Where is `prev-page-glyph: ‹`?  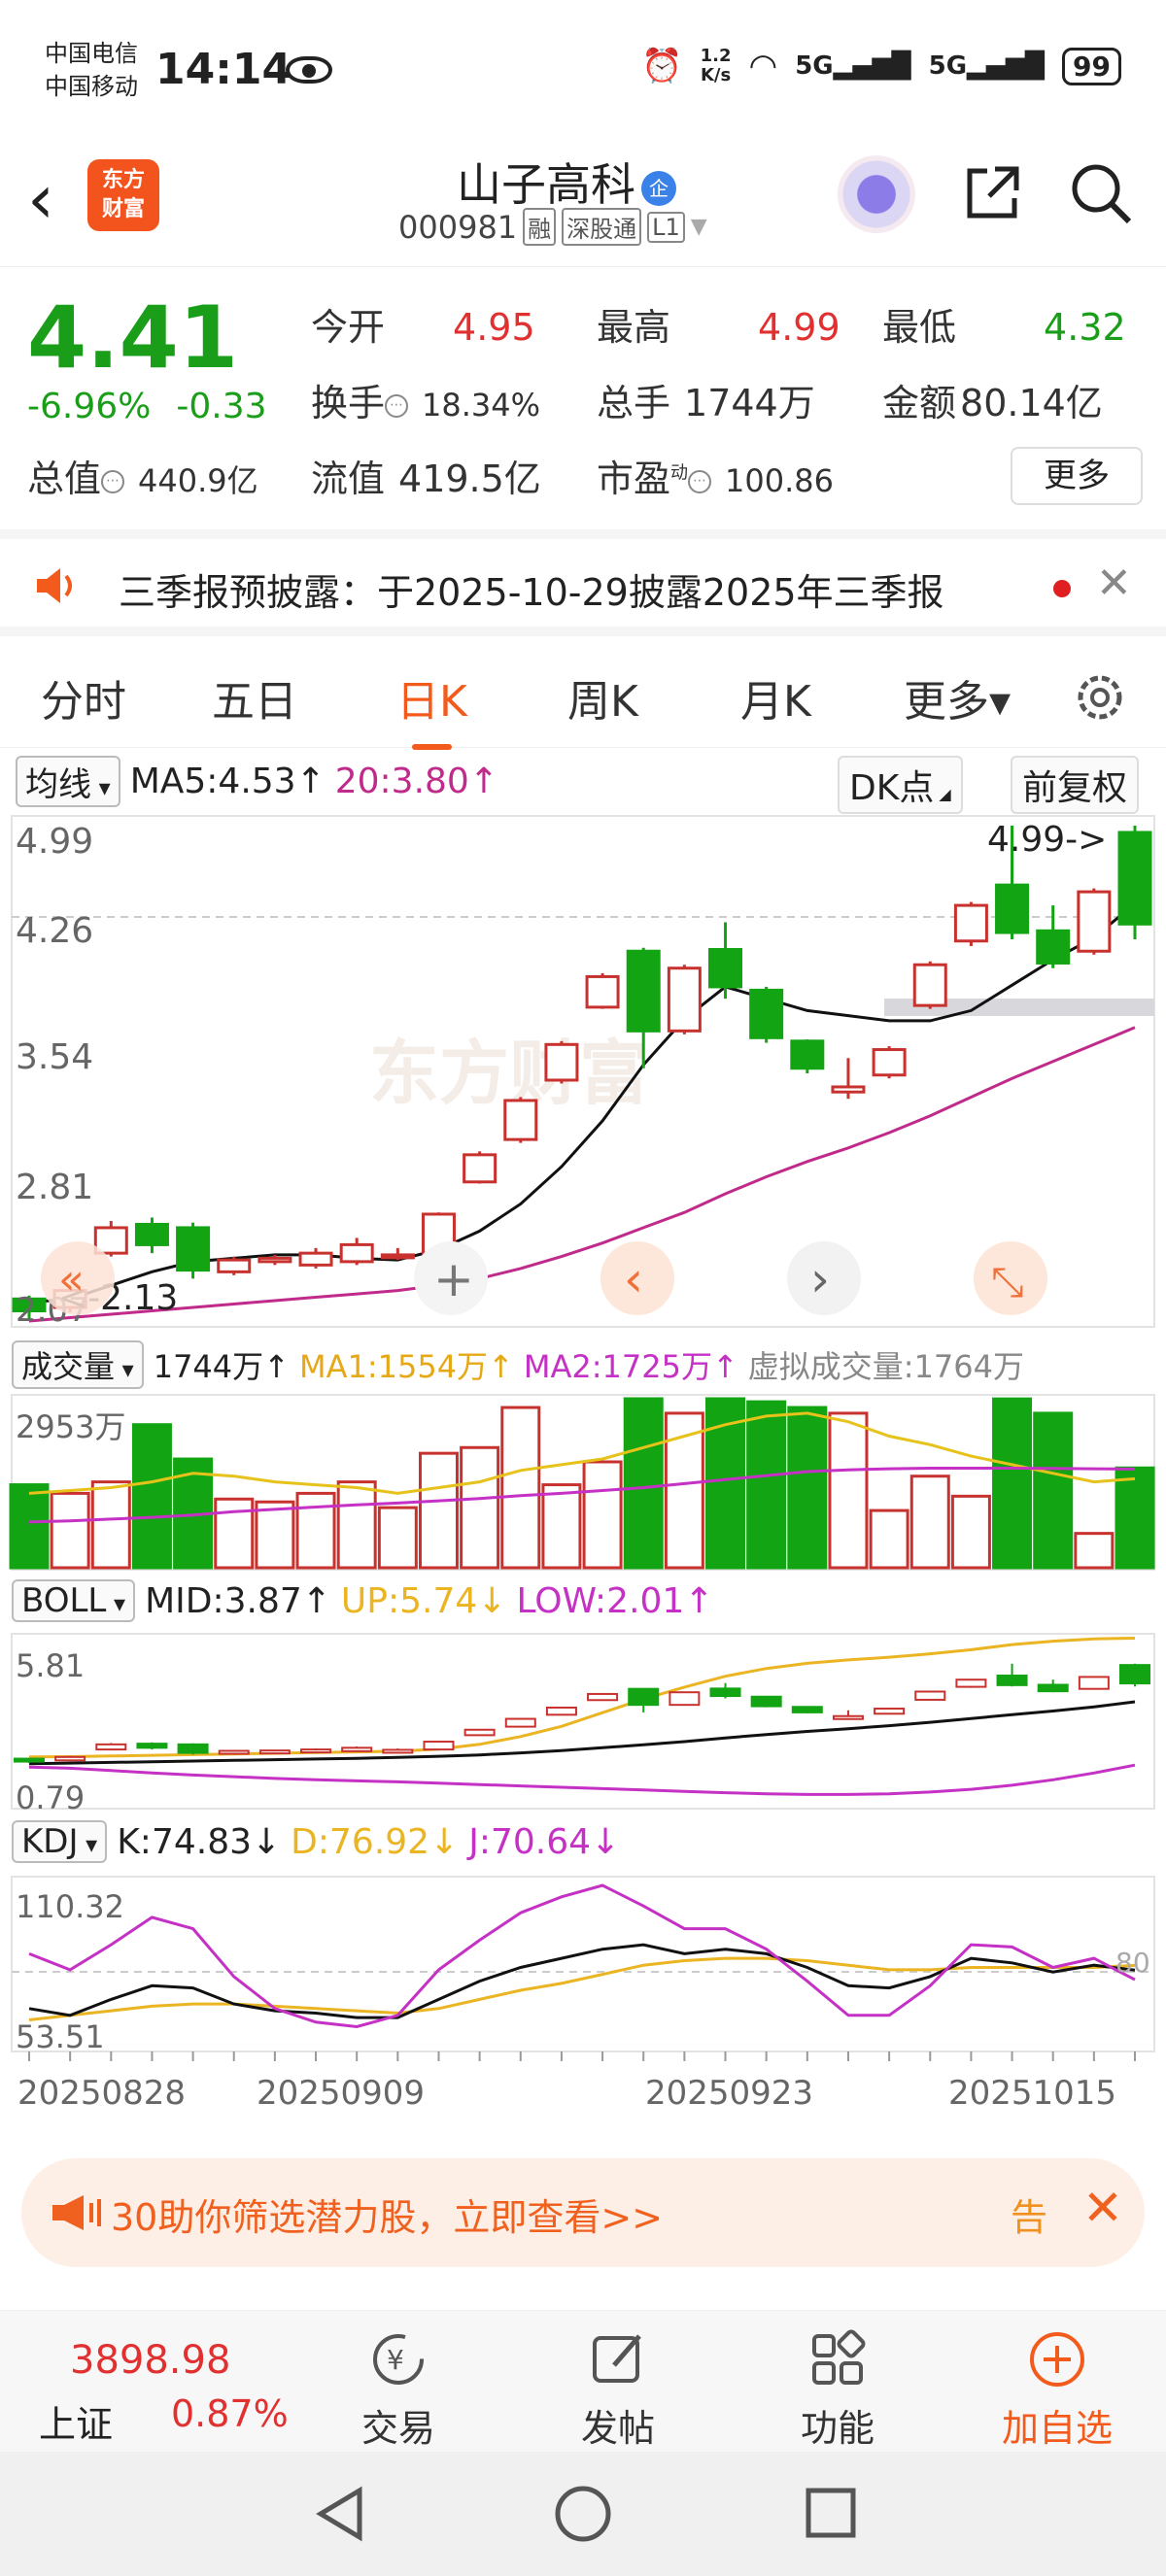
prev-page-glyph: ‹ is located at coordinates (633, 1279).